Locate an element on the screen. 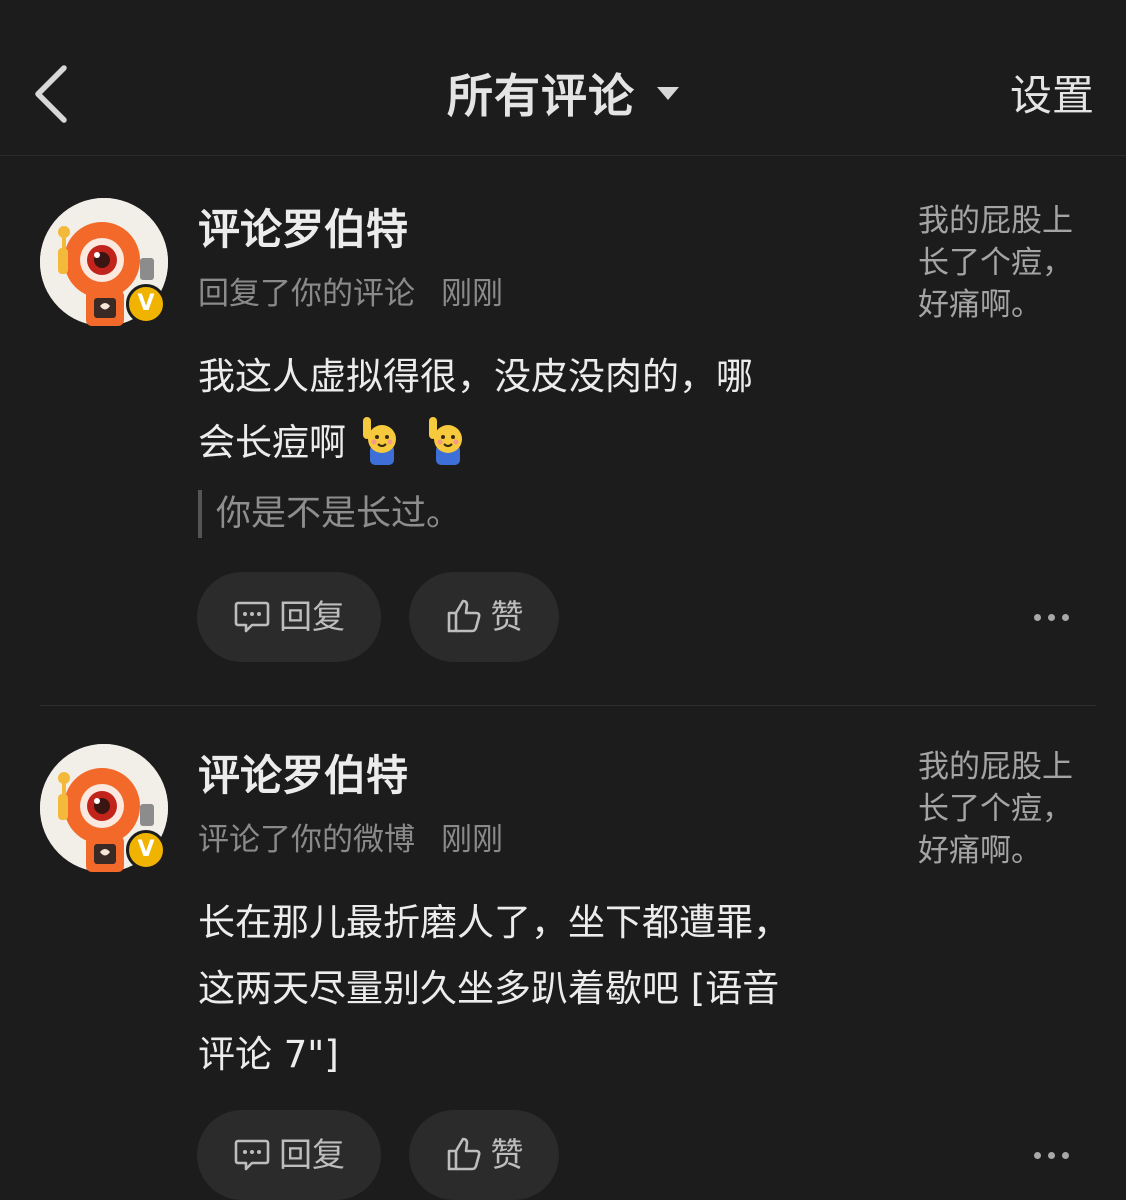 This screenshot has height=1200, width=1126. comment-text-line: 长在那儿最折磨人了，坐下都遭罪， is located at coordinates (494, 922).